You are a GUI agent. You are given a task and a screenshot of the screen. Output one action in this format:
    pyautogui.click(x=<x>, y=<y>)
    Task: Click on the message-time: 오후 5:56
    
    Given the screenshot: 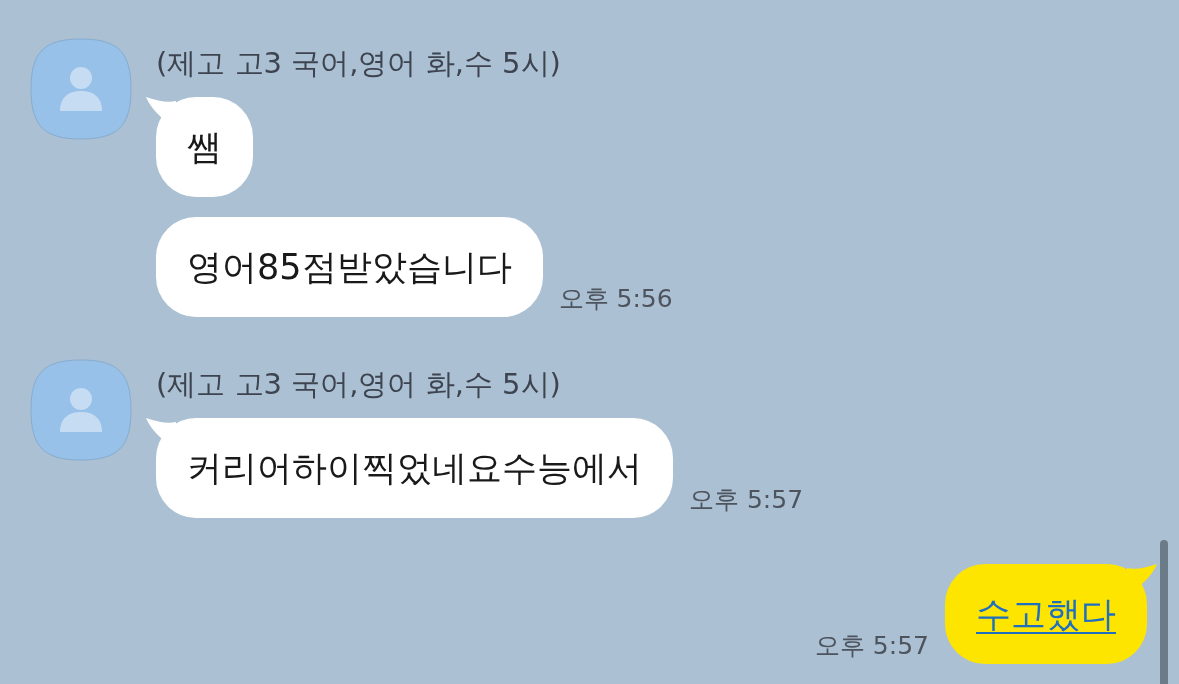 What is the action you would take?
    pyautogui.click(x=615, y=299)
    